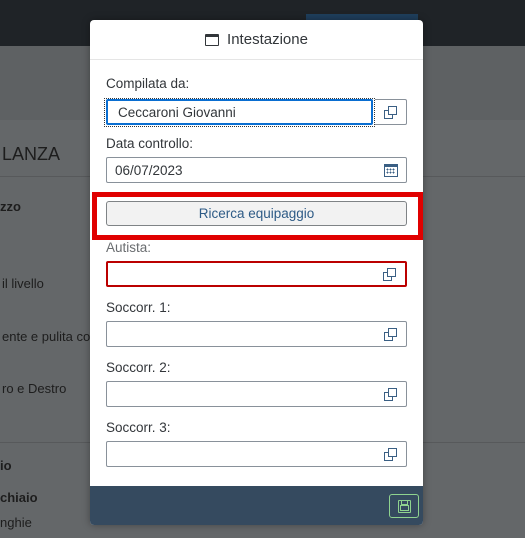 The height and width of the screenshot is (538, 525). I want to click on save-icon, so click(404, 506).